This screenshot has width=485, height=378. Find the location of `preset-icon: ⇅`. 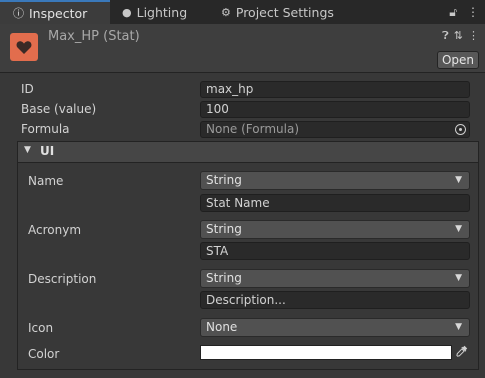

preset-icon: ⇅ is located at coordinates (458, 36).